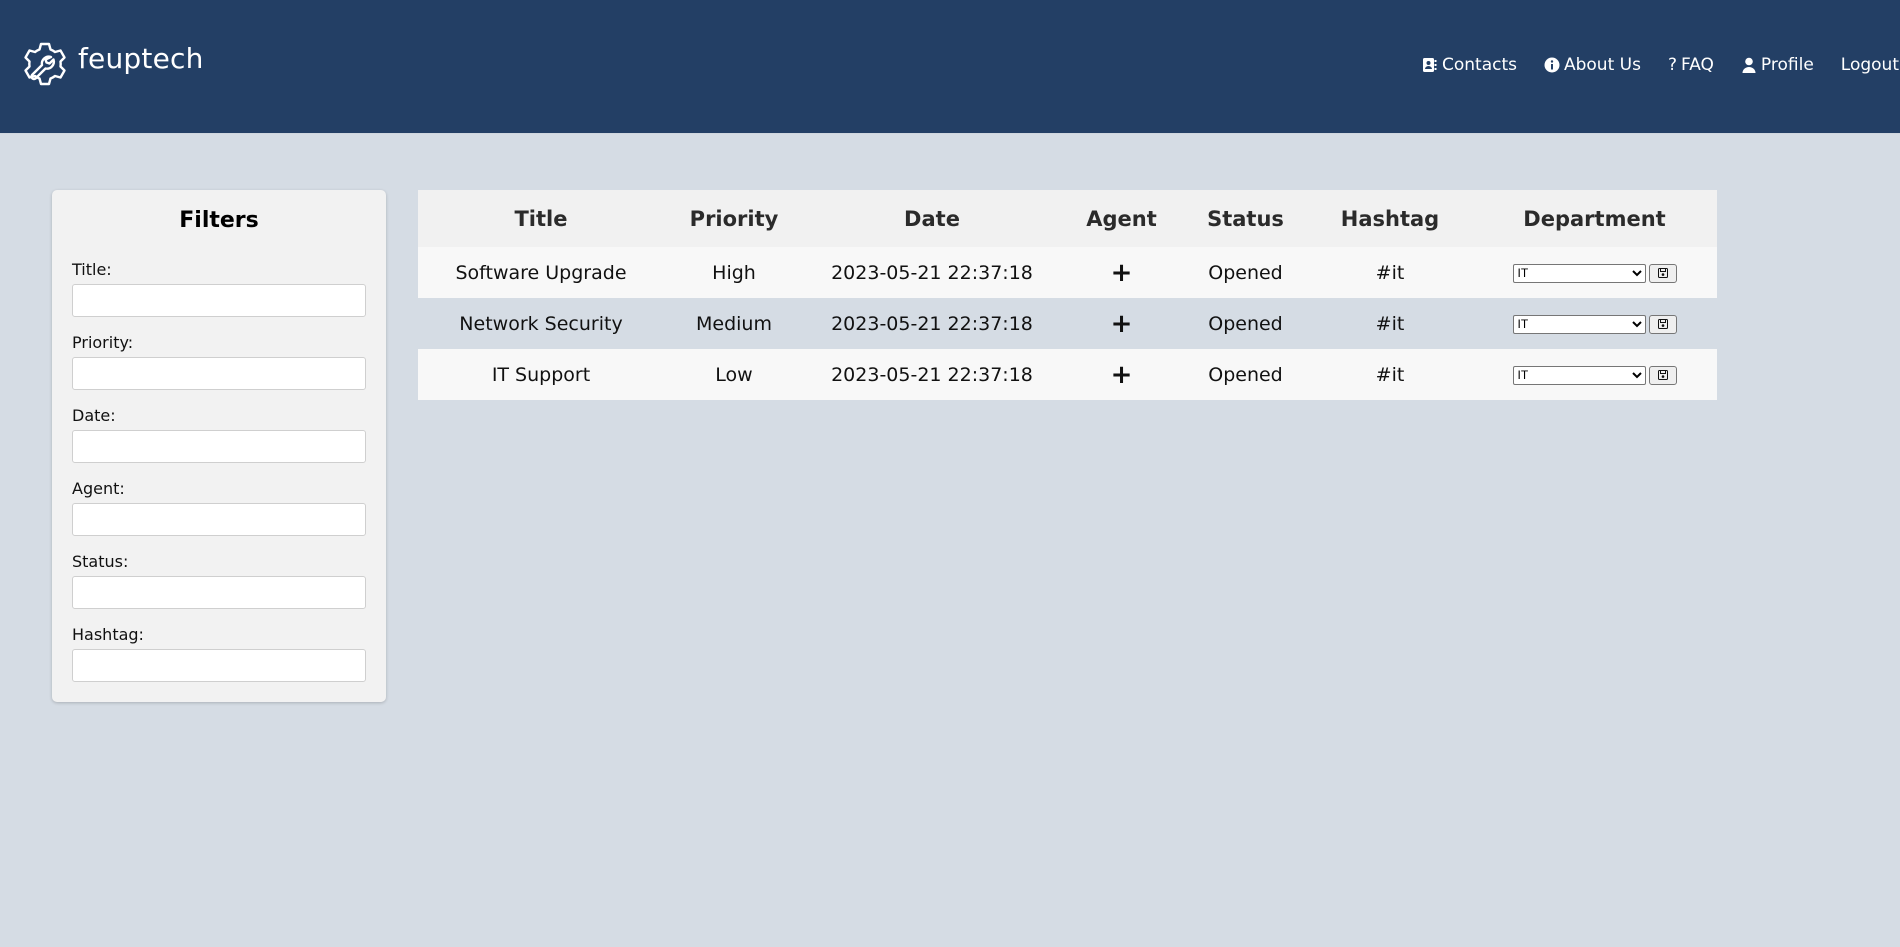 The width and height of the screenshot is (1900, 947). Describe the element at coordinates (1479, 65) in the screenshot. I see `nav-contacts-label: Contacts` at that location.